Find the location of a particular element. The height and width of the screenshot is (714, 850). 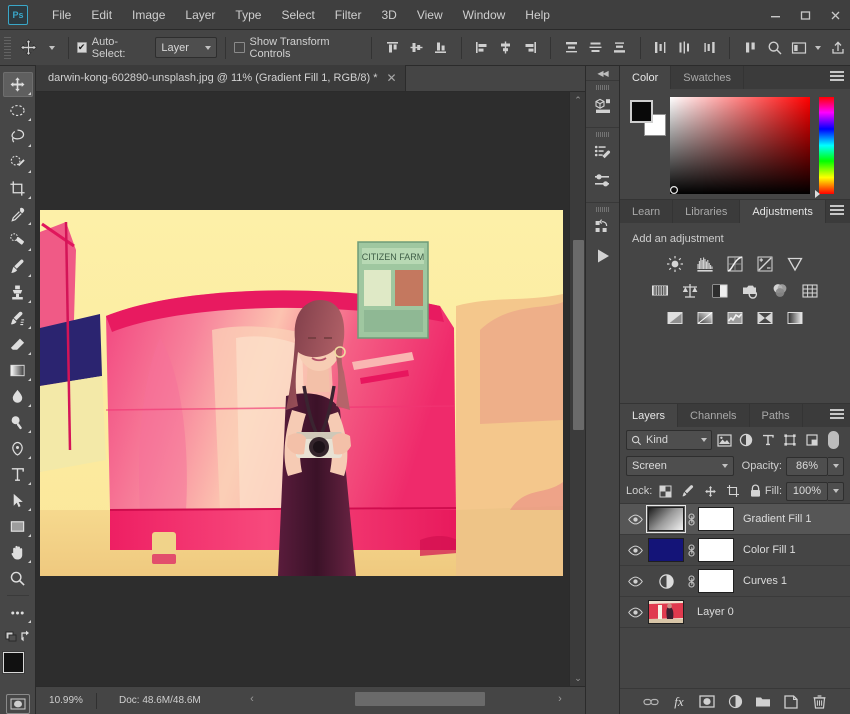

history-icon is located at coordinates (603, 228).